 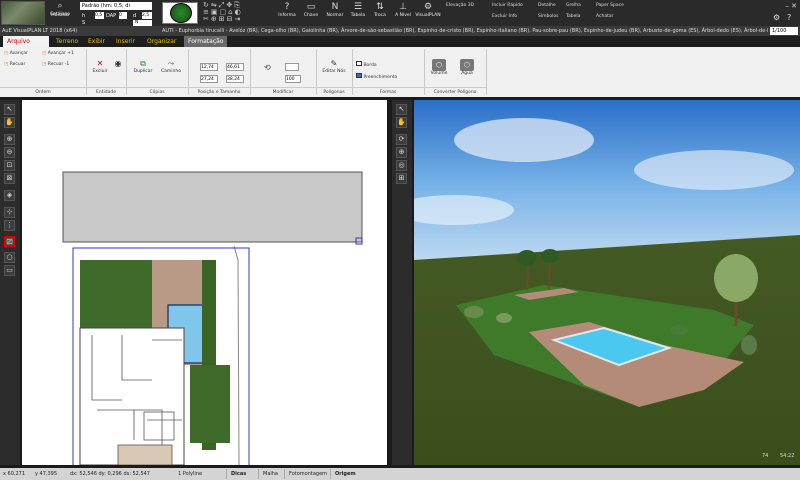 What do you see at coordinates (147, 15) in the screenshot?
I see `field-d-input: 2,5` at bounding box center [147, 15].